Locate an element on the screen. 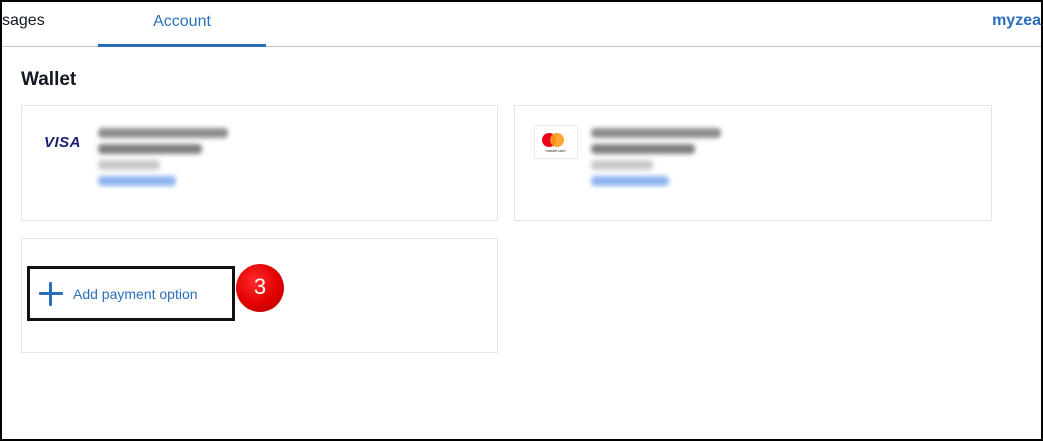 The image size is (1043, 441). visa-logo-icon: VISA is located at coordinates (62, 142).